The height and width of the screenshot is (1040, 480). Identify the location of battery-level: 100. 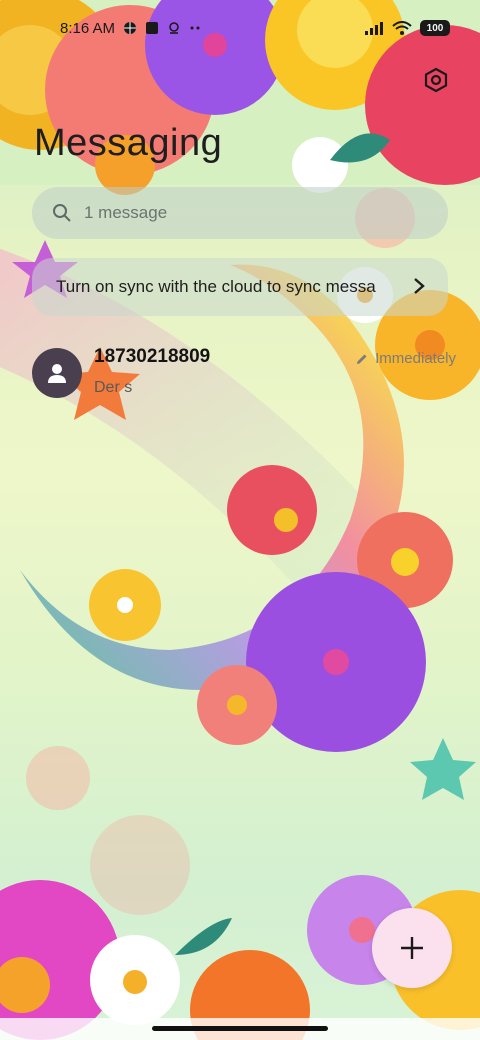
(435, 28).